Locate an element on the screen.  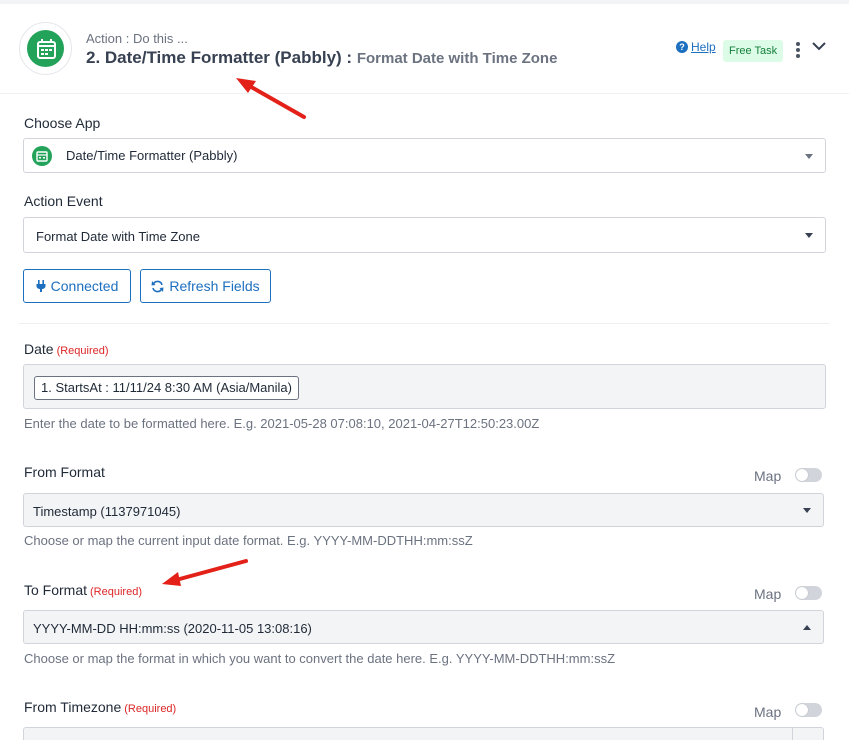
plug-icon is located at coordinates (41, 286).